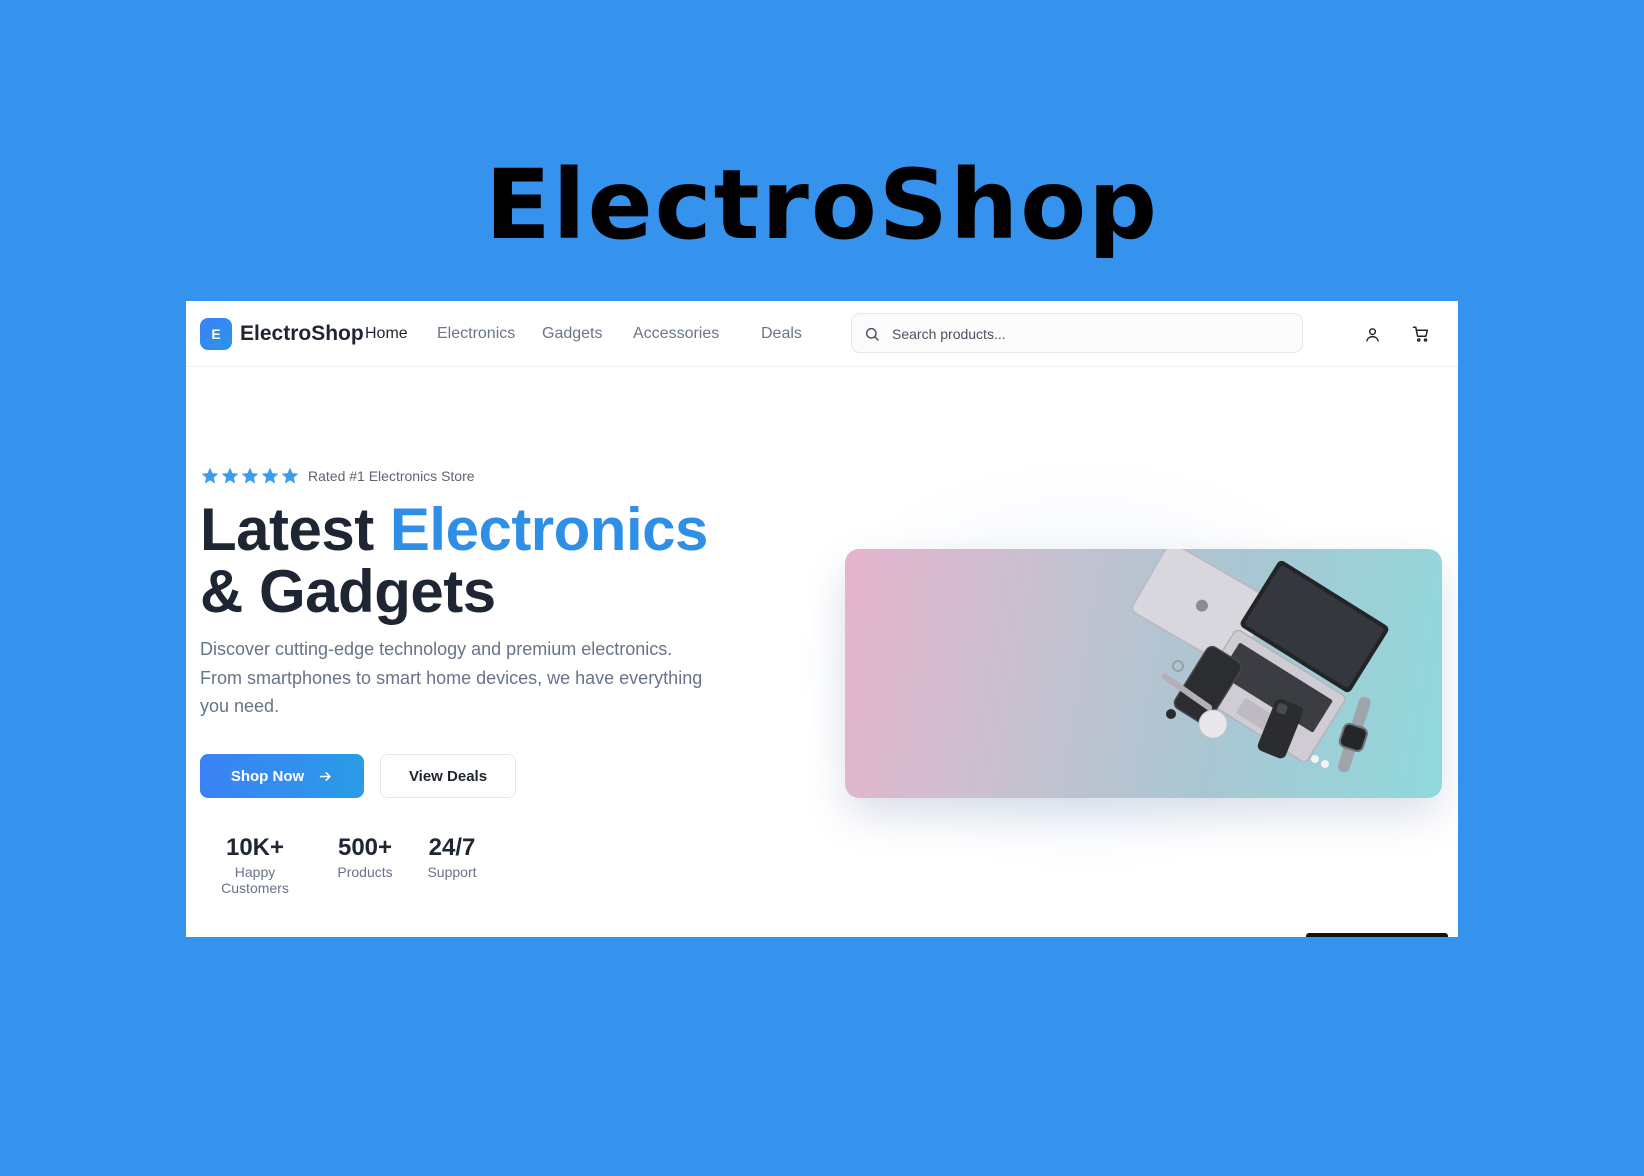 The width and height of the screenshot is (1644, 1176). I want to click on search-bar, so click(1077, 333).